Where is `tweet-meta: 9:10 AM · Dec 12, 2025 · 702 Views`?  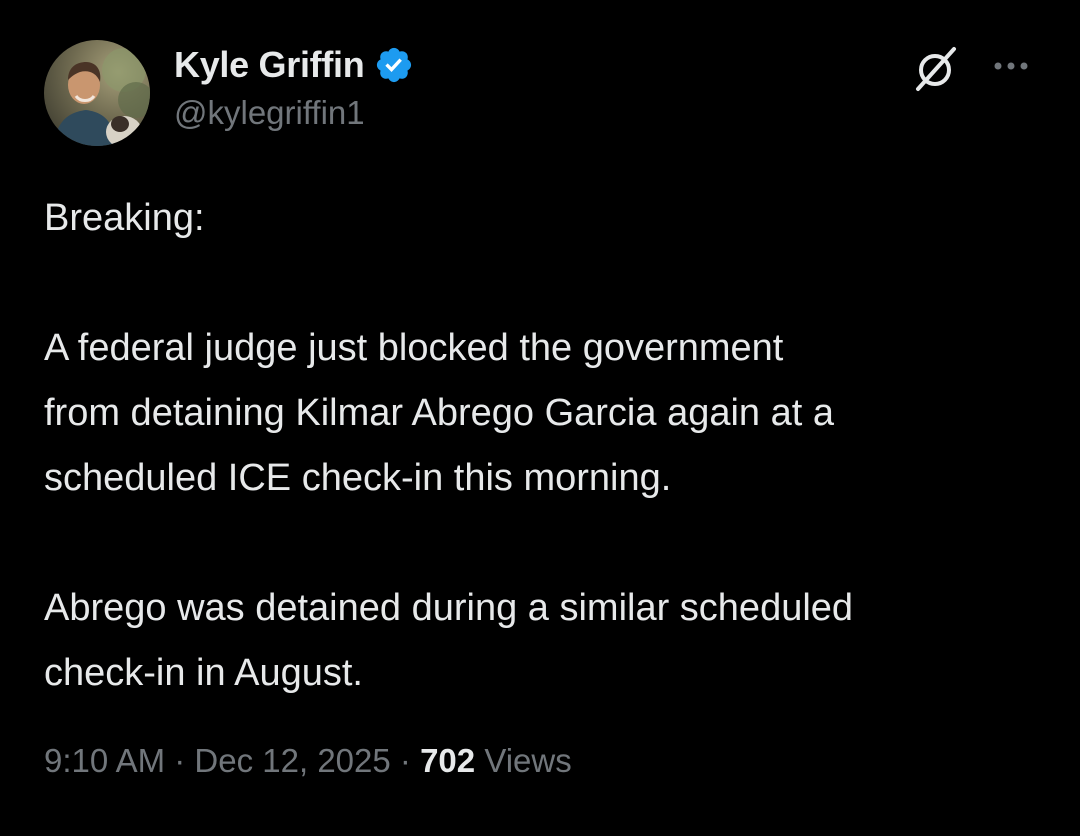 tweet-meta: 9:10 AM · Dec 12, 2025 · 702 Views is located at coordinates (308, 761).